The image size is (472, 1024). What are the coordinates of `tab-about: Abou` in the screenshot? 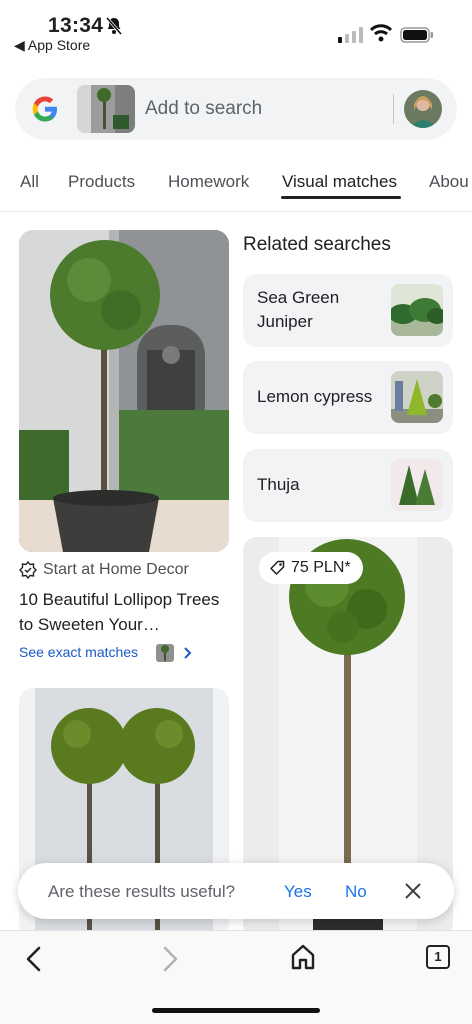 It's located at (449, 182).